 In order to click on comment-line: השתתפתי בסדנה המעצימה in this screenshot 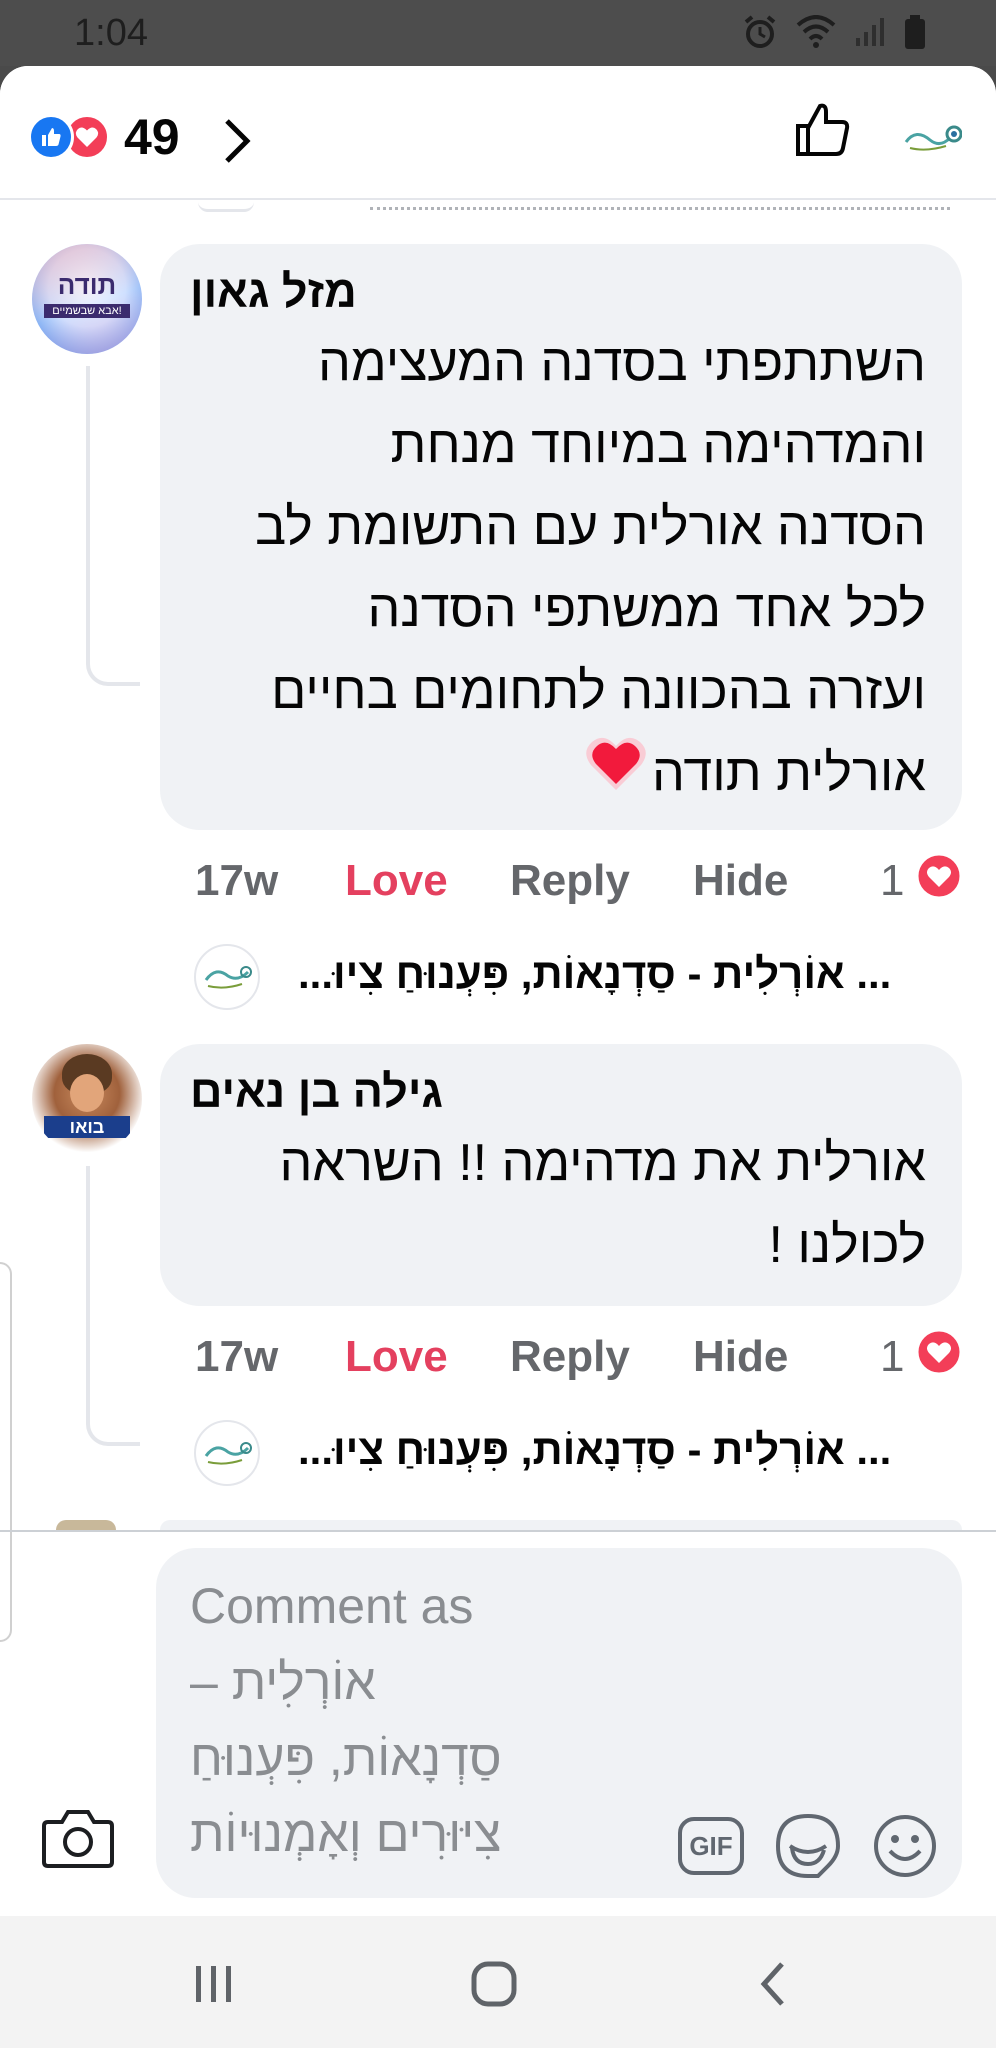, I will do `click(622, 363)`.